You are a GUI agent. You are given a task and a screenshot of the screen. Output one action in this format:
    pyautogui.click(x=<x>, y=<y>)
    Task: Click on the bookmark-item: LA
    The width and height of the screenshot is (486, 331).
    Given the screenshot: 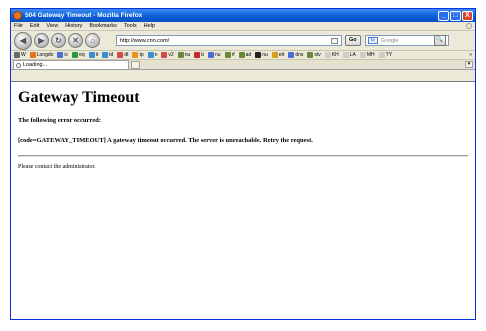 What is the action you would take?
    pyautogui.click(x=349, y=55)
    